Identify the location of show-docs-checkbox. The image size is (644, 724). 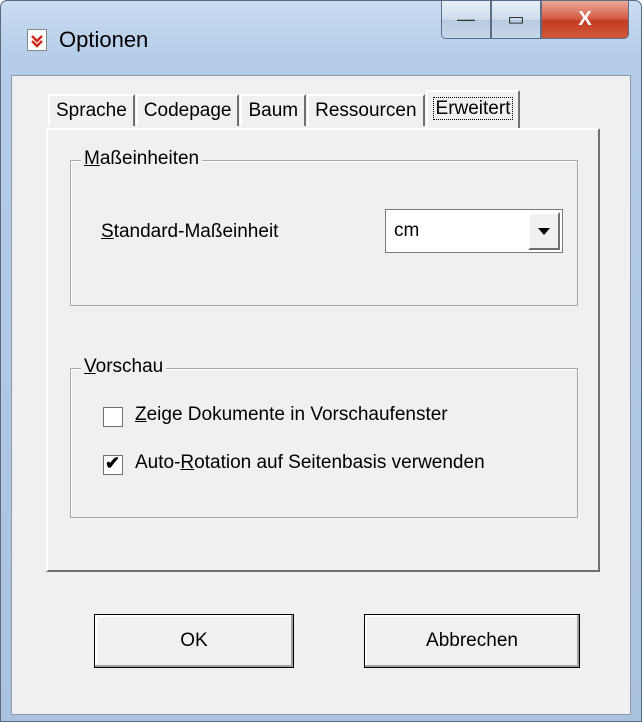
(113, 417).